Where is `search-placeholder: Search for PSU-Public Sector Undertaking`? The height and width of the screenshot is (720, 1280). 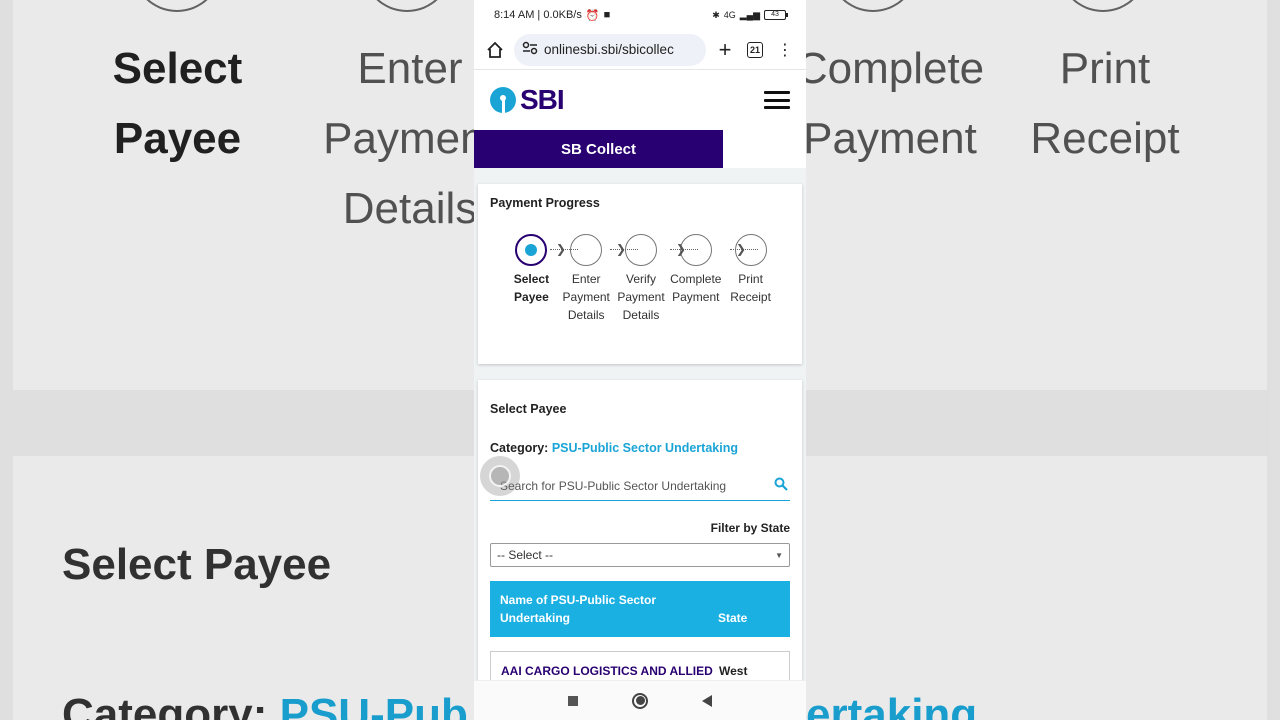
search-placeholder: Search for PSU-Public Sector Undertaking is located at coordinates (613, 485).